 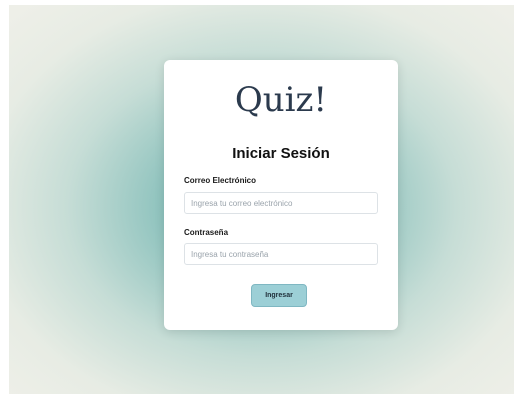 What do you see at coordinates (281, 153) in the screenshot?
I see `login-heading: Iniciar Sesión` at bounding box center [281, 153].